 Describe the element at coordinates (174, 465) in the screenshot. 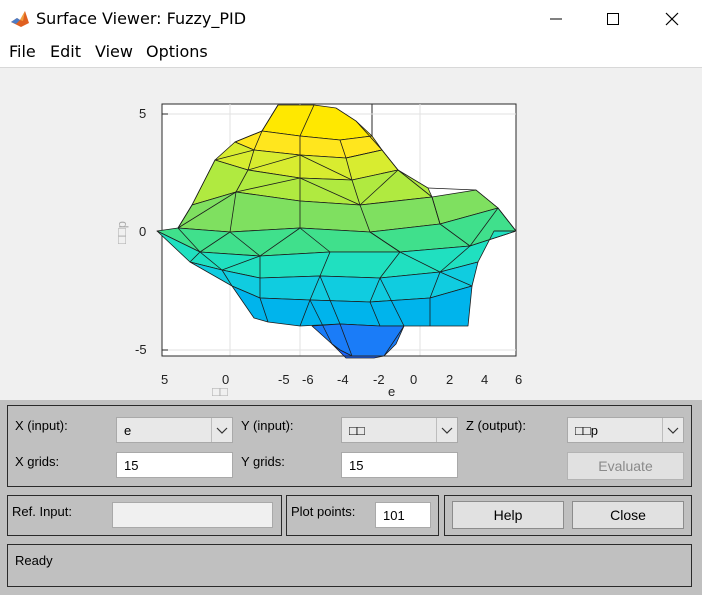

I see `x-grids-input: 15` at that location.